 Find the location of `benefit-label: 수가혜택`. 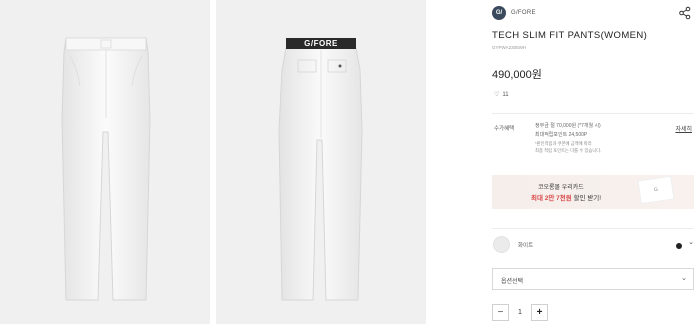

benefit-label: 수가혜택 is located at coordinates (504, 129).